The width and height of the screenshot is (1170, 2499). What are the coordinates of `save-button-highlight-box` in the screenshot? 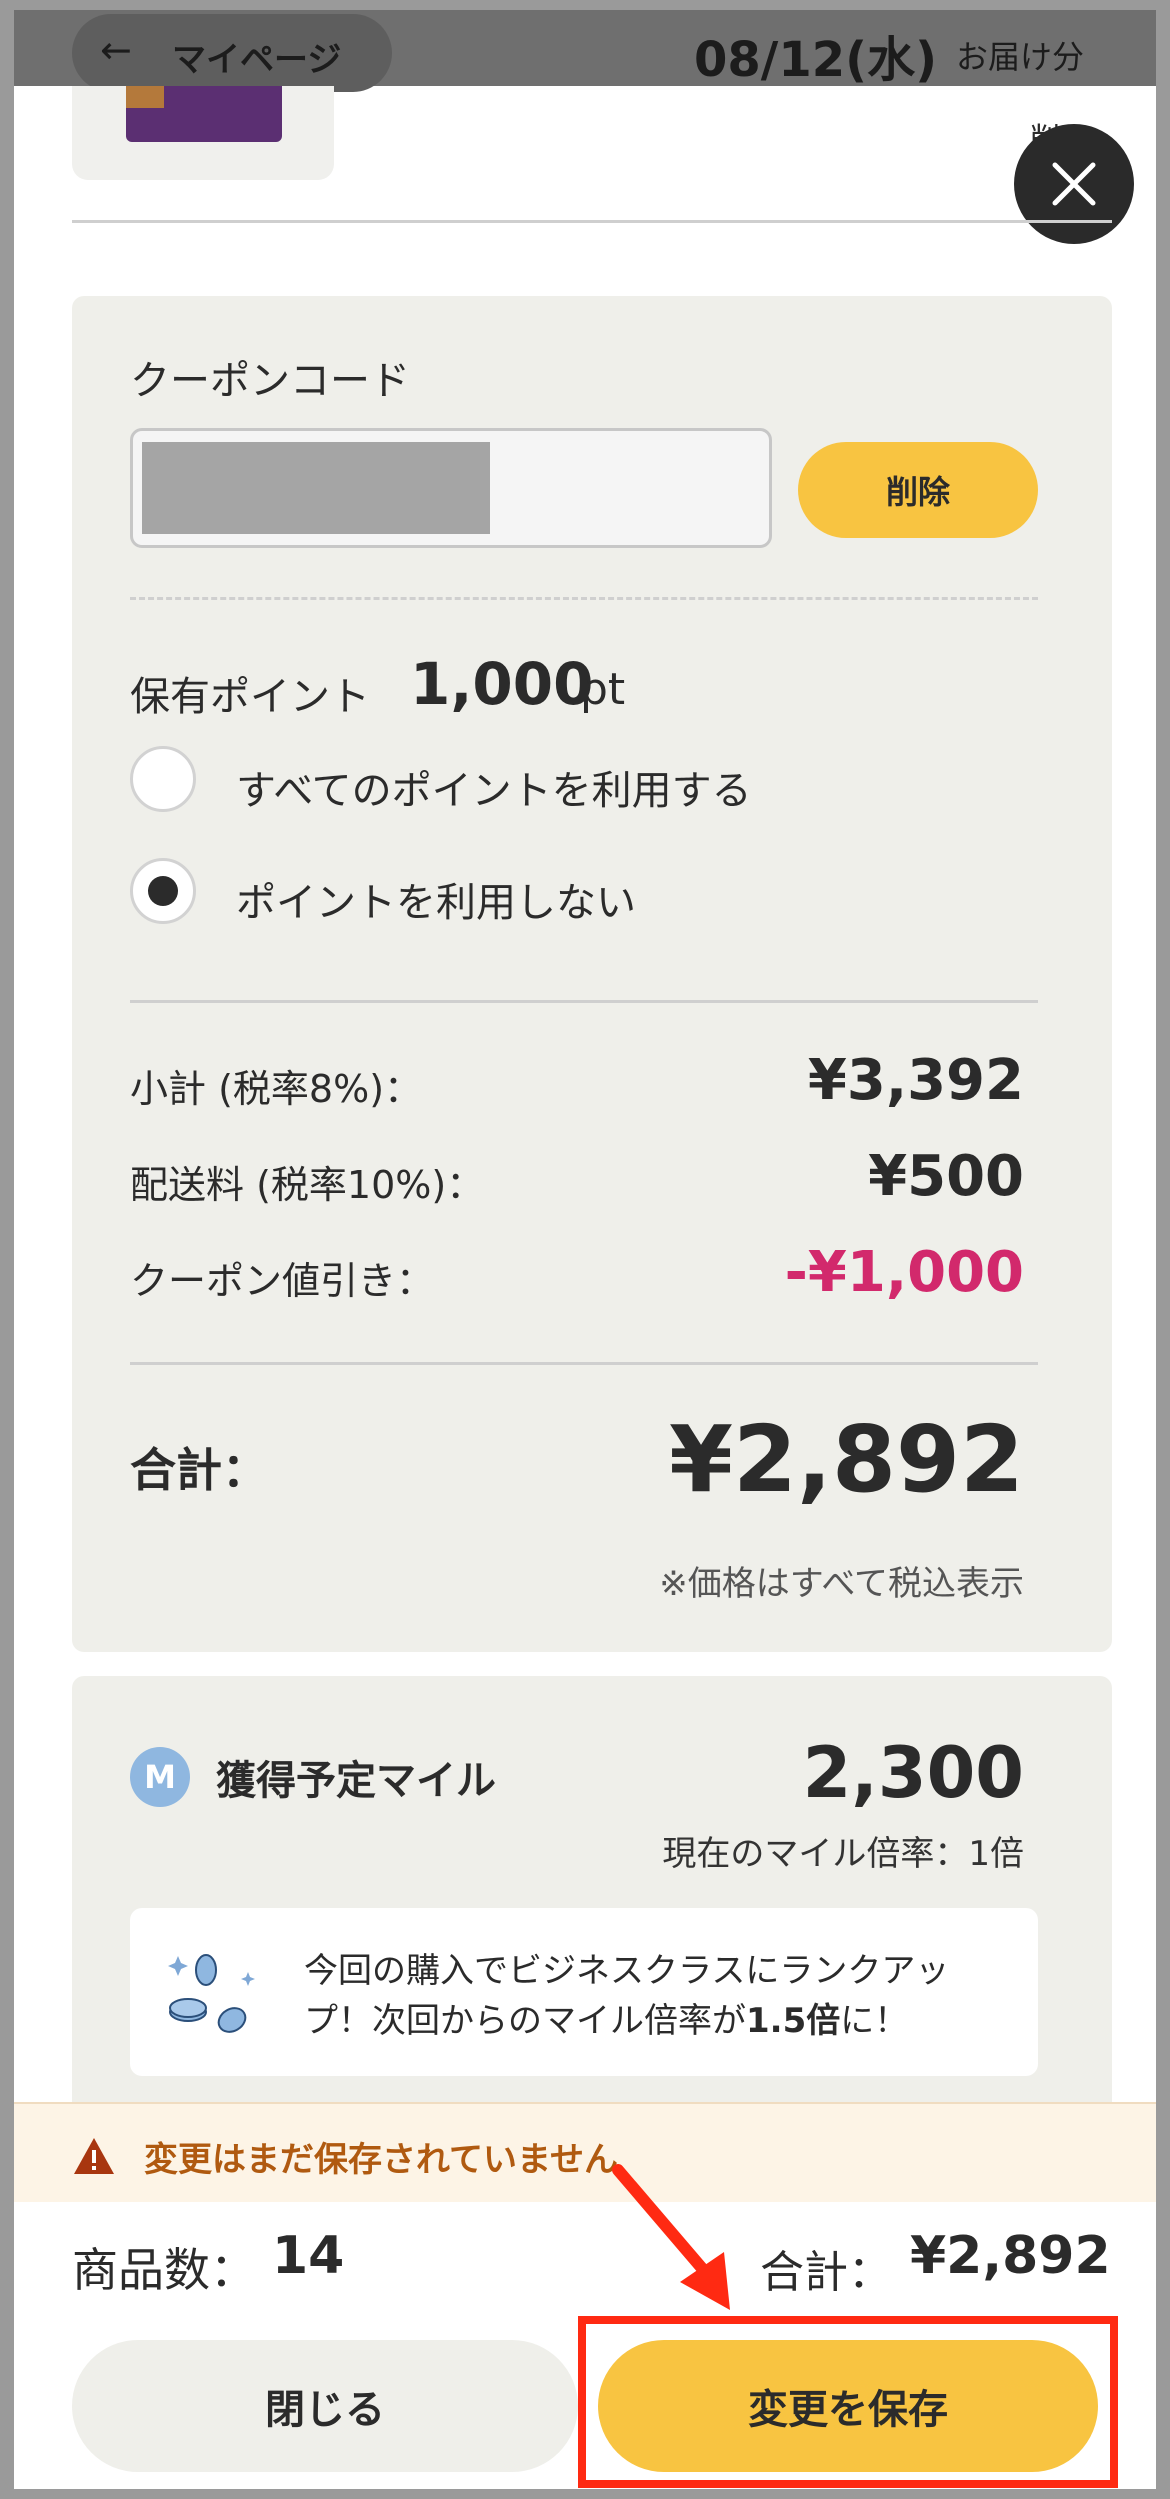 It's located at (848, 2402).